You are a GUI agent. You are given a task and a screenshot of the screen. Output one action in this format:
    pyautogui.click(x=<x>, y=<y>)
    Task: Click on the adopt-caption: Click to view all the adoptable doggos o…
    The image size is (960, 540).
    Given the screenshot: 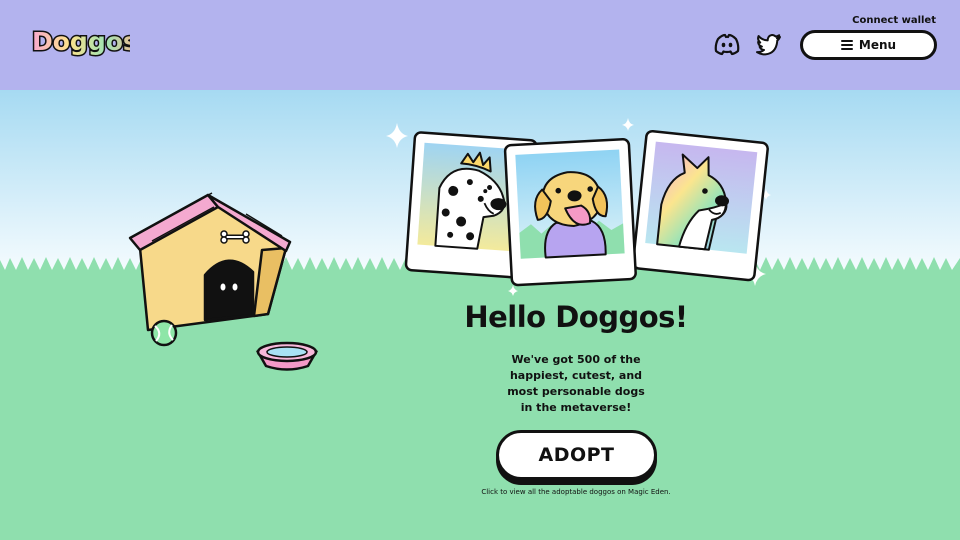 What is the action you would take?
    pyautogui.click(x=576, y=492)
    